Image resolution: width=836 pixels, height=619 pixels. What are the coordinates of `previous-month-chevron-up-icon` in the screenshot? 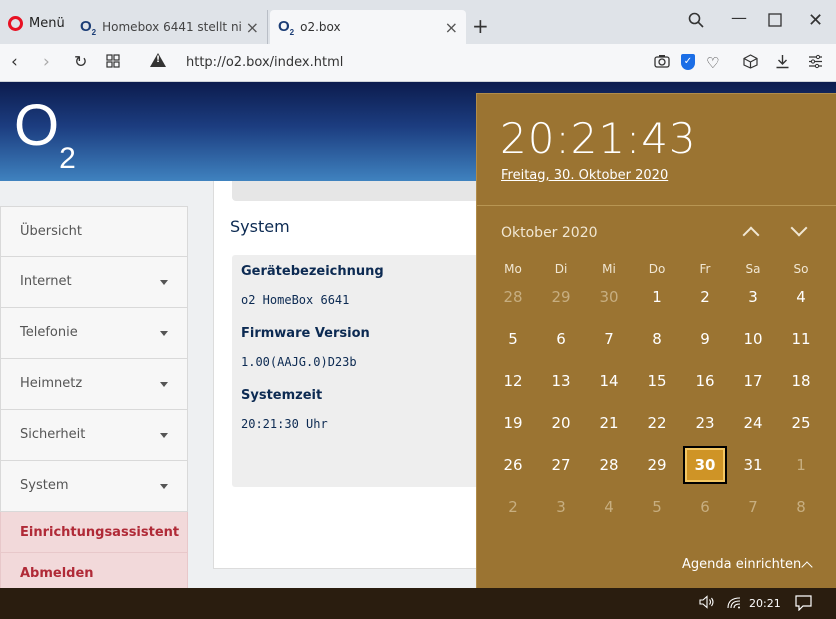 It's located at (752, 232).